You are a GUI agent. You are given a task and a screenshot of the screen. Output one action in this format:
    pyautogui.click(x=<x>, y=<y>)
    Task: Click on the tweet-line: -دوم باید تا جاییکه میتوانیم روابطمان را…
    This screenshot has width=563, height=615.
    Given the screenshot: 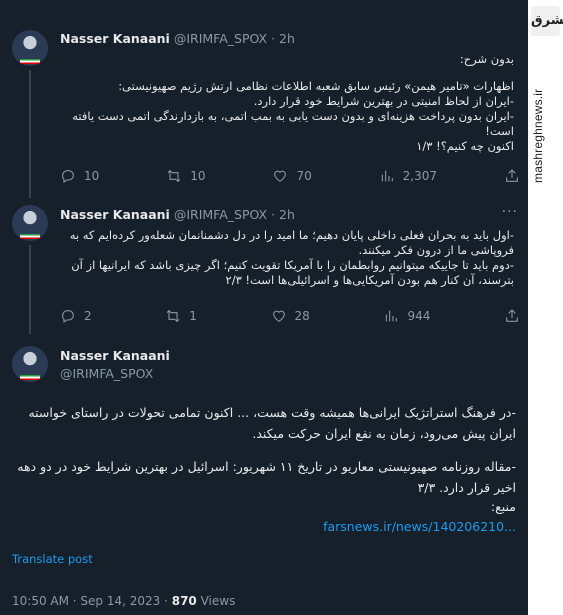 What is the action you would take?
    pyautogui.click(x=292, y=272)
    